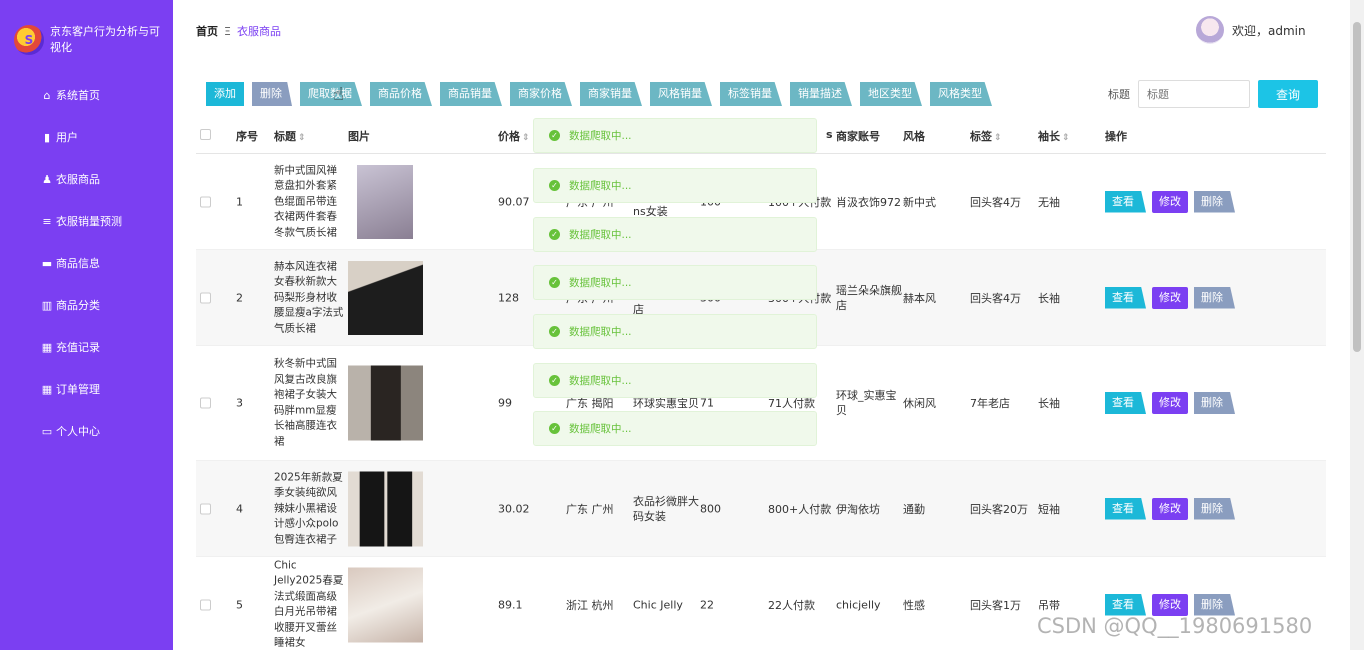 The height and width of the screenshot is (650, 1364). I want to click on sidebar-item-orders: ▦ 订单管理, so click(86, 389).